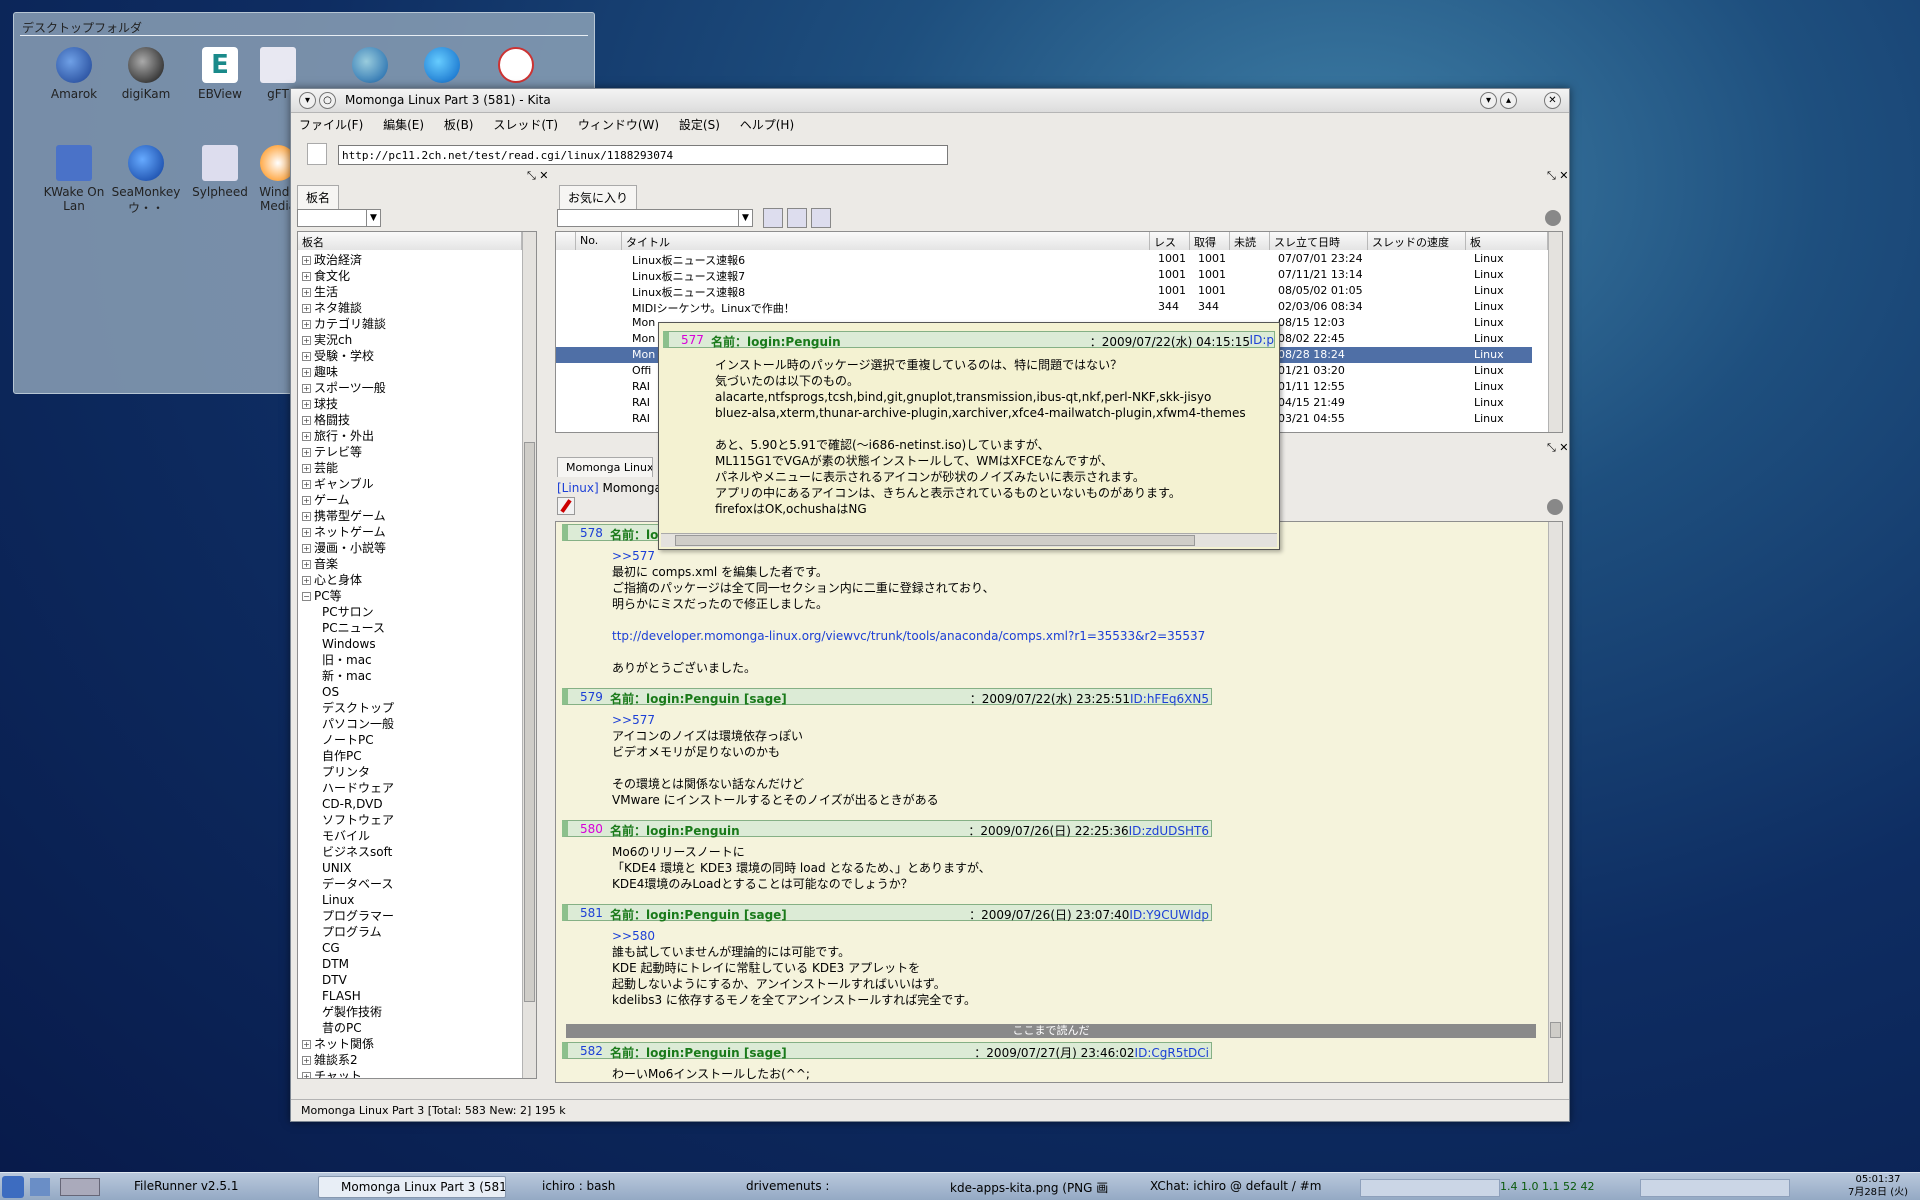 This screenshot has height=1200, width=1920. I want to click on post-line: >>577, so click(908, 556).